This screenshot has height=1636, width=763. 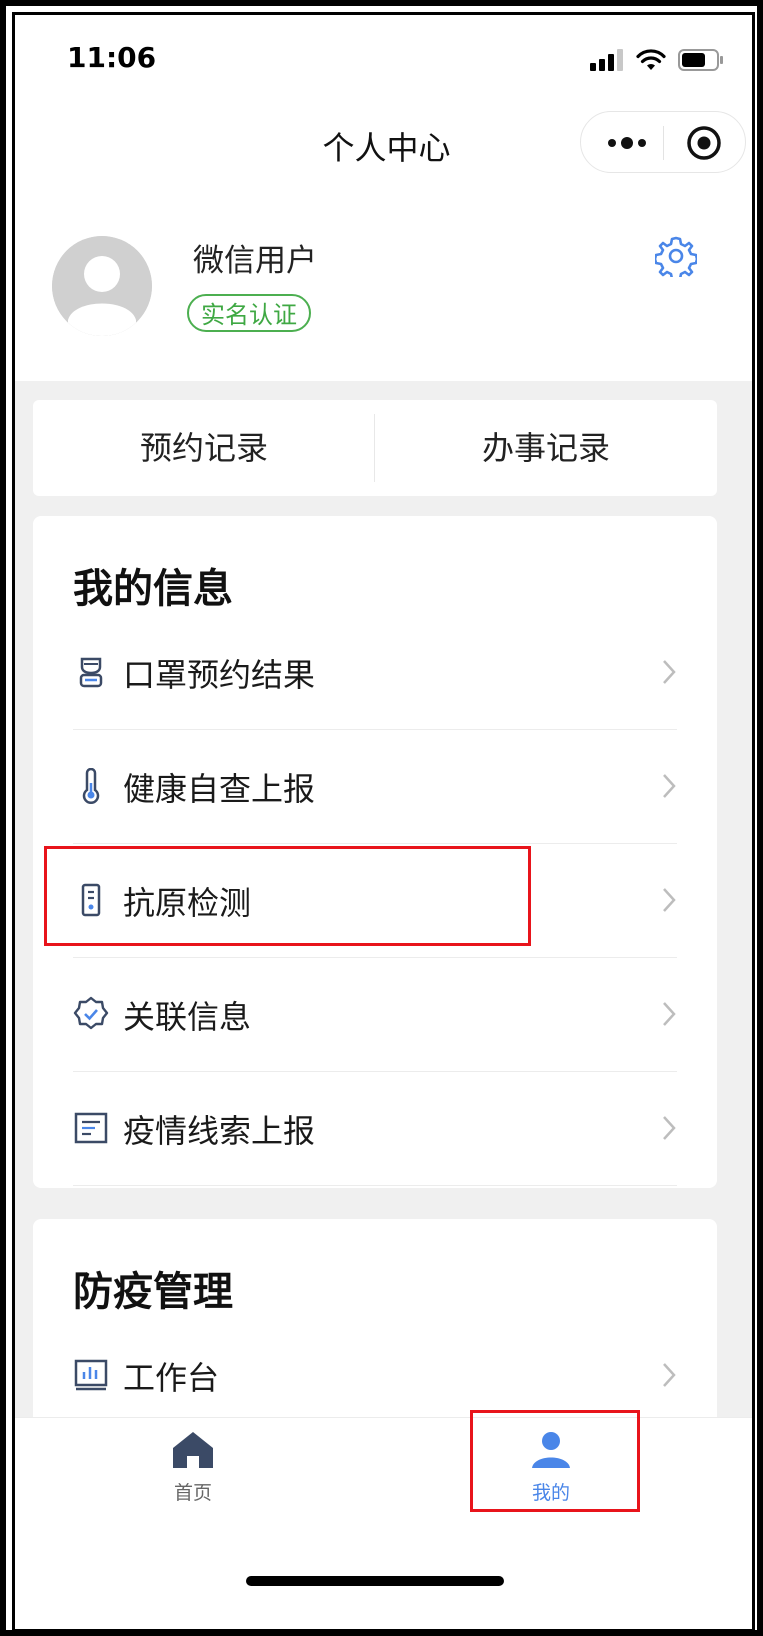 I want to click on battery-icon, so click(x=700, y=60).